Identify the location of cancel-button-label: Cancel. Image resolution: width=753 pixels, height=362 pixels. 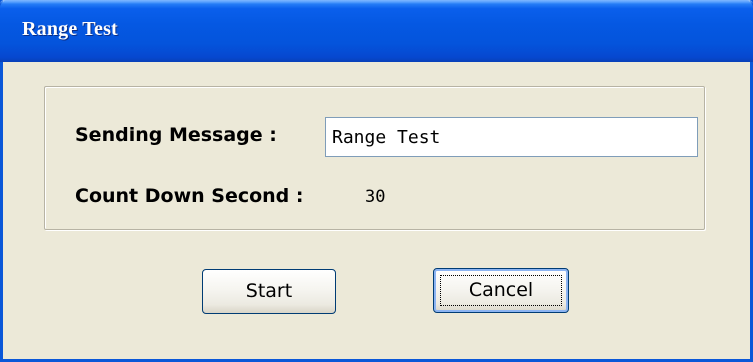
(501, 290).